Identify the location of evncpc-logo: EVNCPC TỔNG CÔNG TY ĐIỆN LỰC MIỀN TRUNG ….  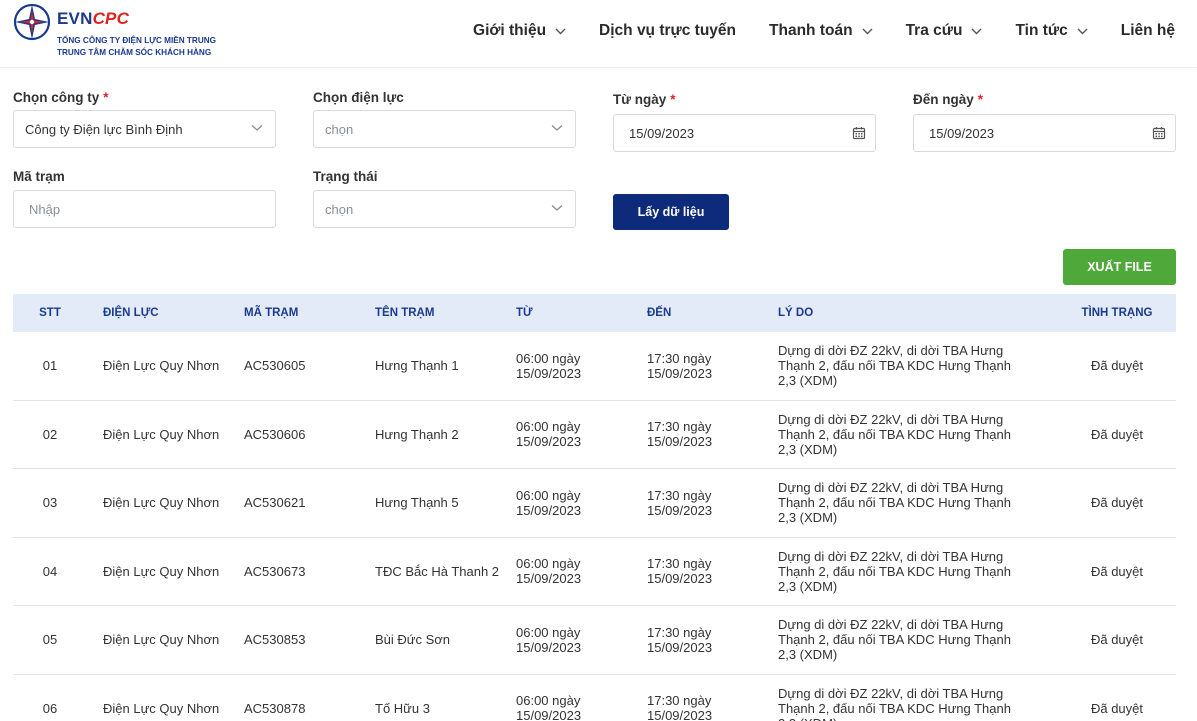
(127, 32).